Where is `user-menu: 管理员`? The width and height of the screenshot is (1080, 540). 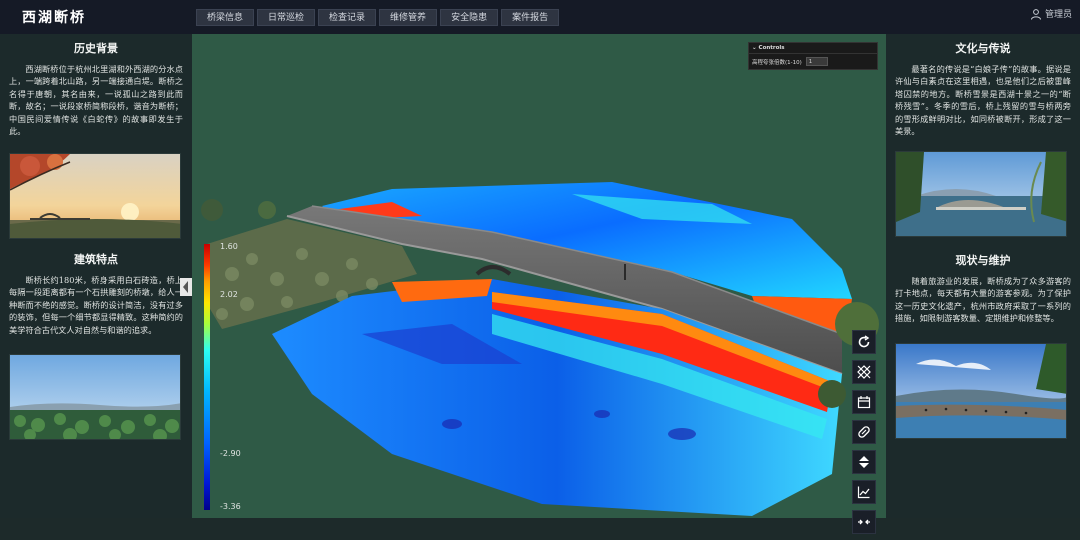
user-menu: 管理员 is located at coordinates (1051, 13).